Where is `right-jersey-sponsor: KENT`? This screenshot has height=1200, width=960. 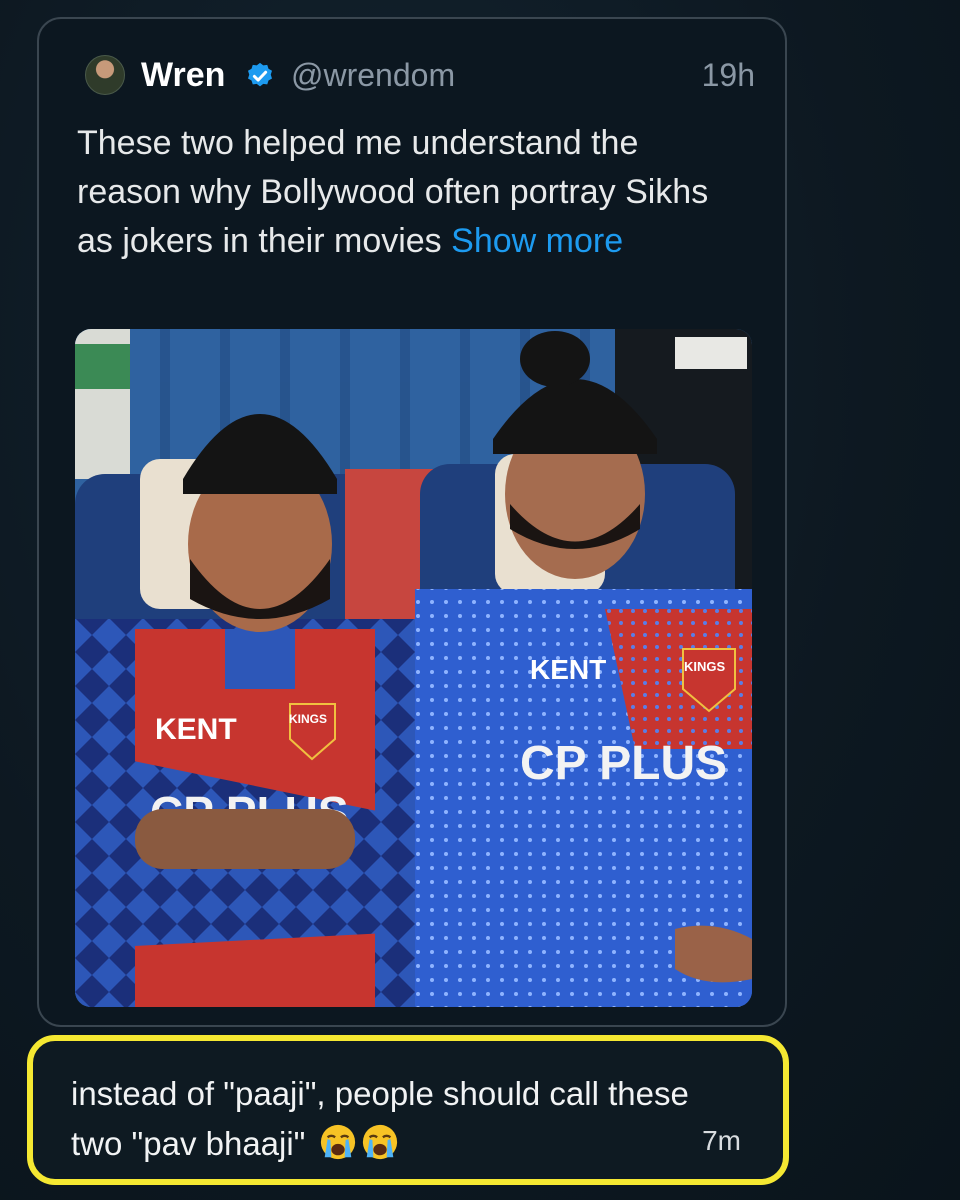
right-jersey-sponsor: KENT is located at coordinates (568, 669).